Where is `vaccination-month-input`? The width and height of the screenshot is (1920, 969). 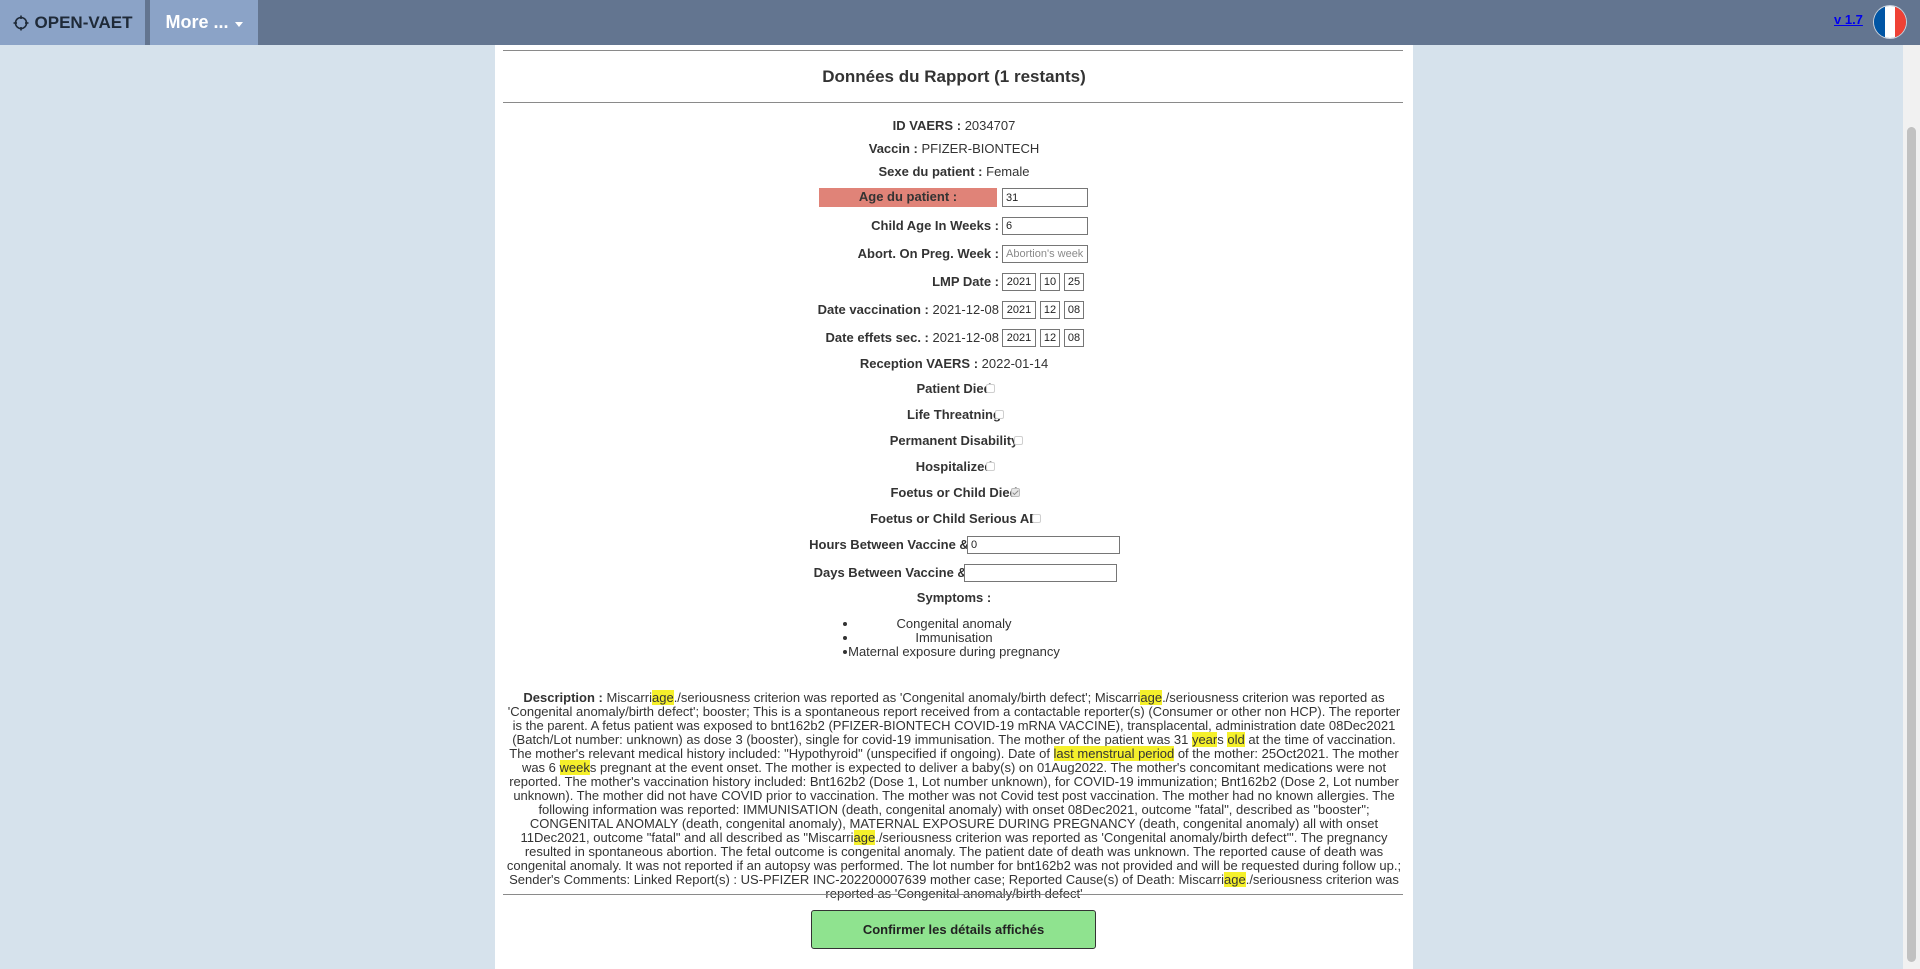
vaccination-month-input is located at coordinates (1050, 310).